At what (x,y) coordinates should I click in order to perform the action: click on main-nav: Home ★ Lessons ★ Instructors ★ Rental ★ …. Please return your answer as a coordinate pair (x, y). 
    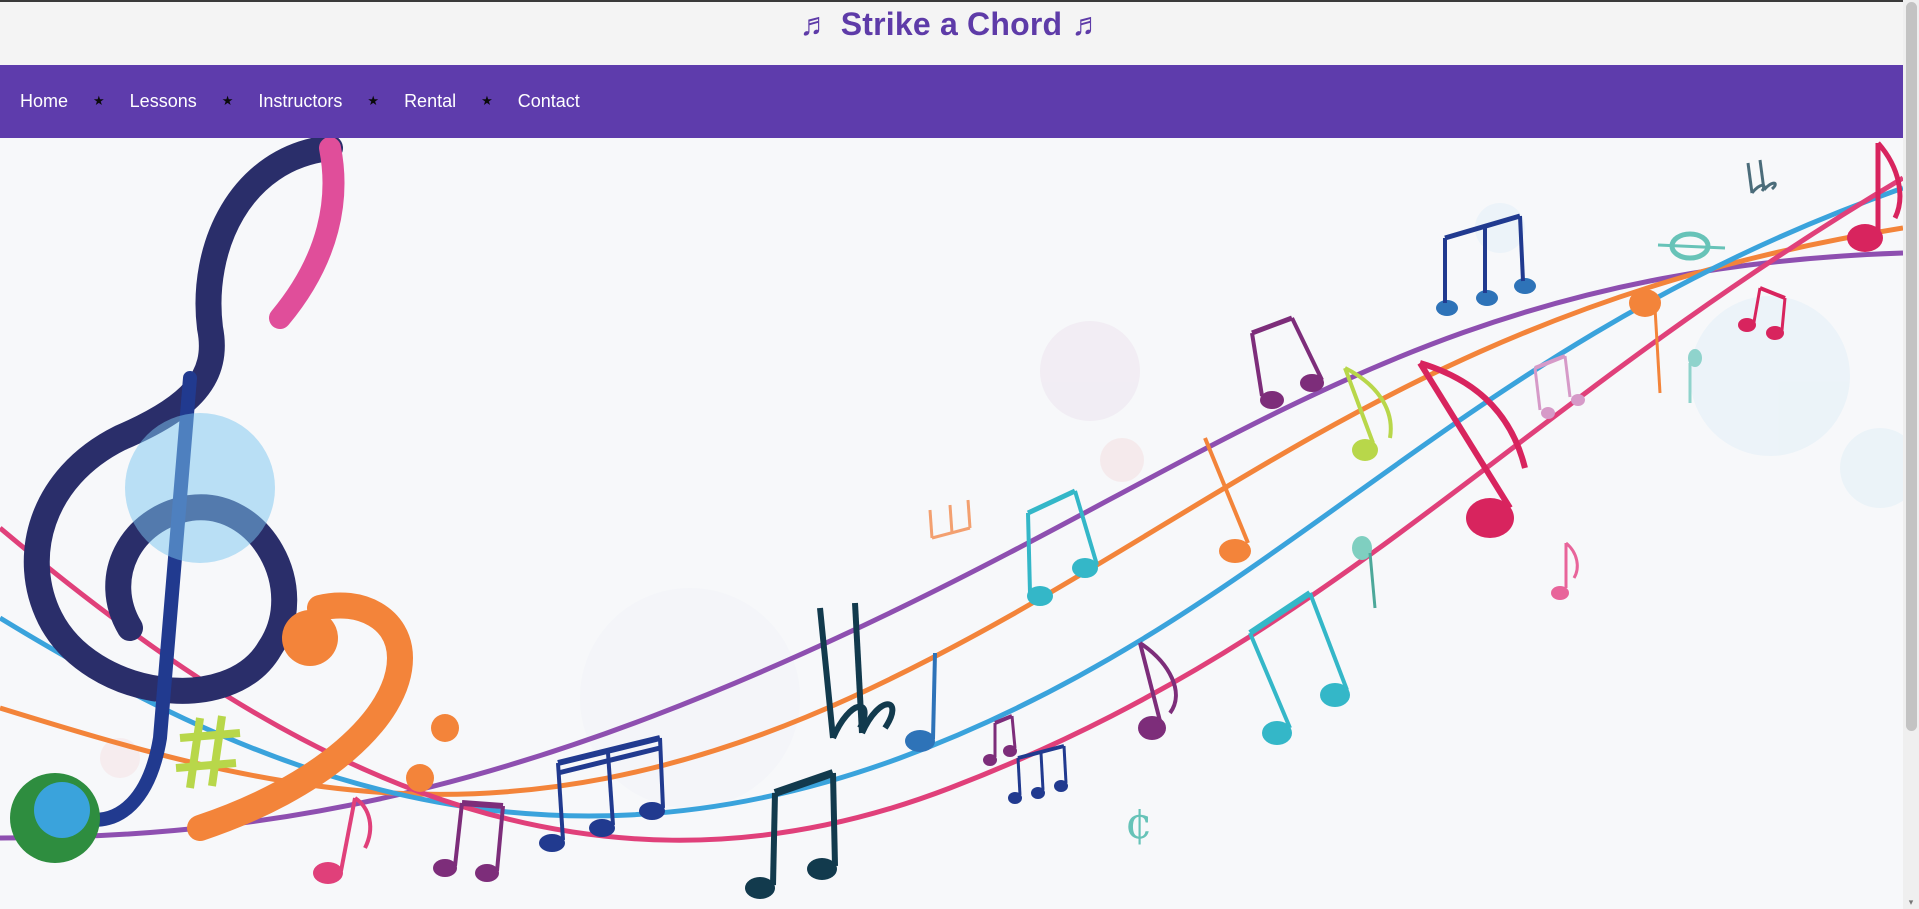
    Looking at the image, I should click on (951, 101).